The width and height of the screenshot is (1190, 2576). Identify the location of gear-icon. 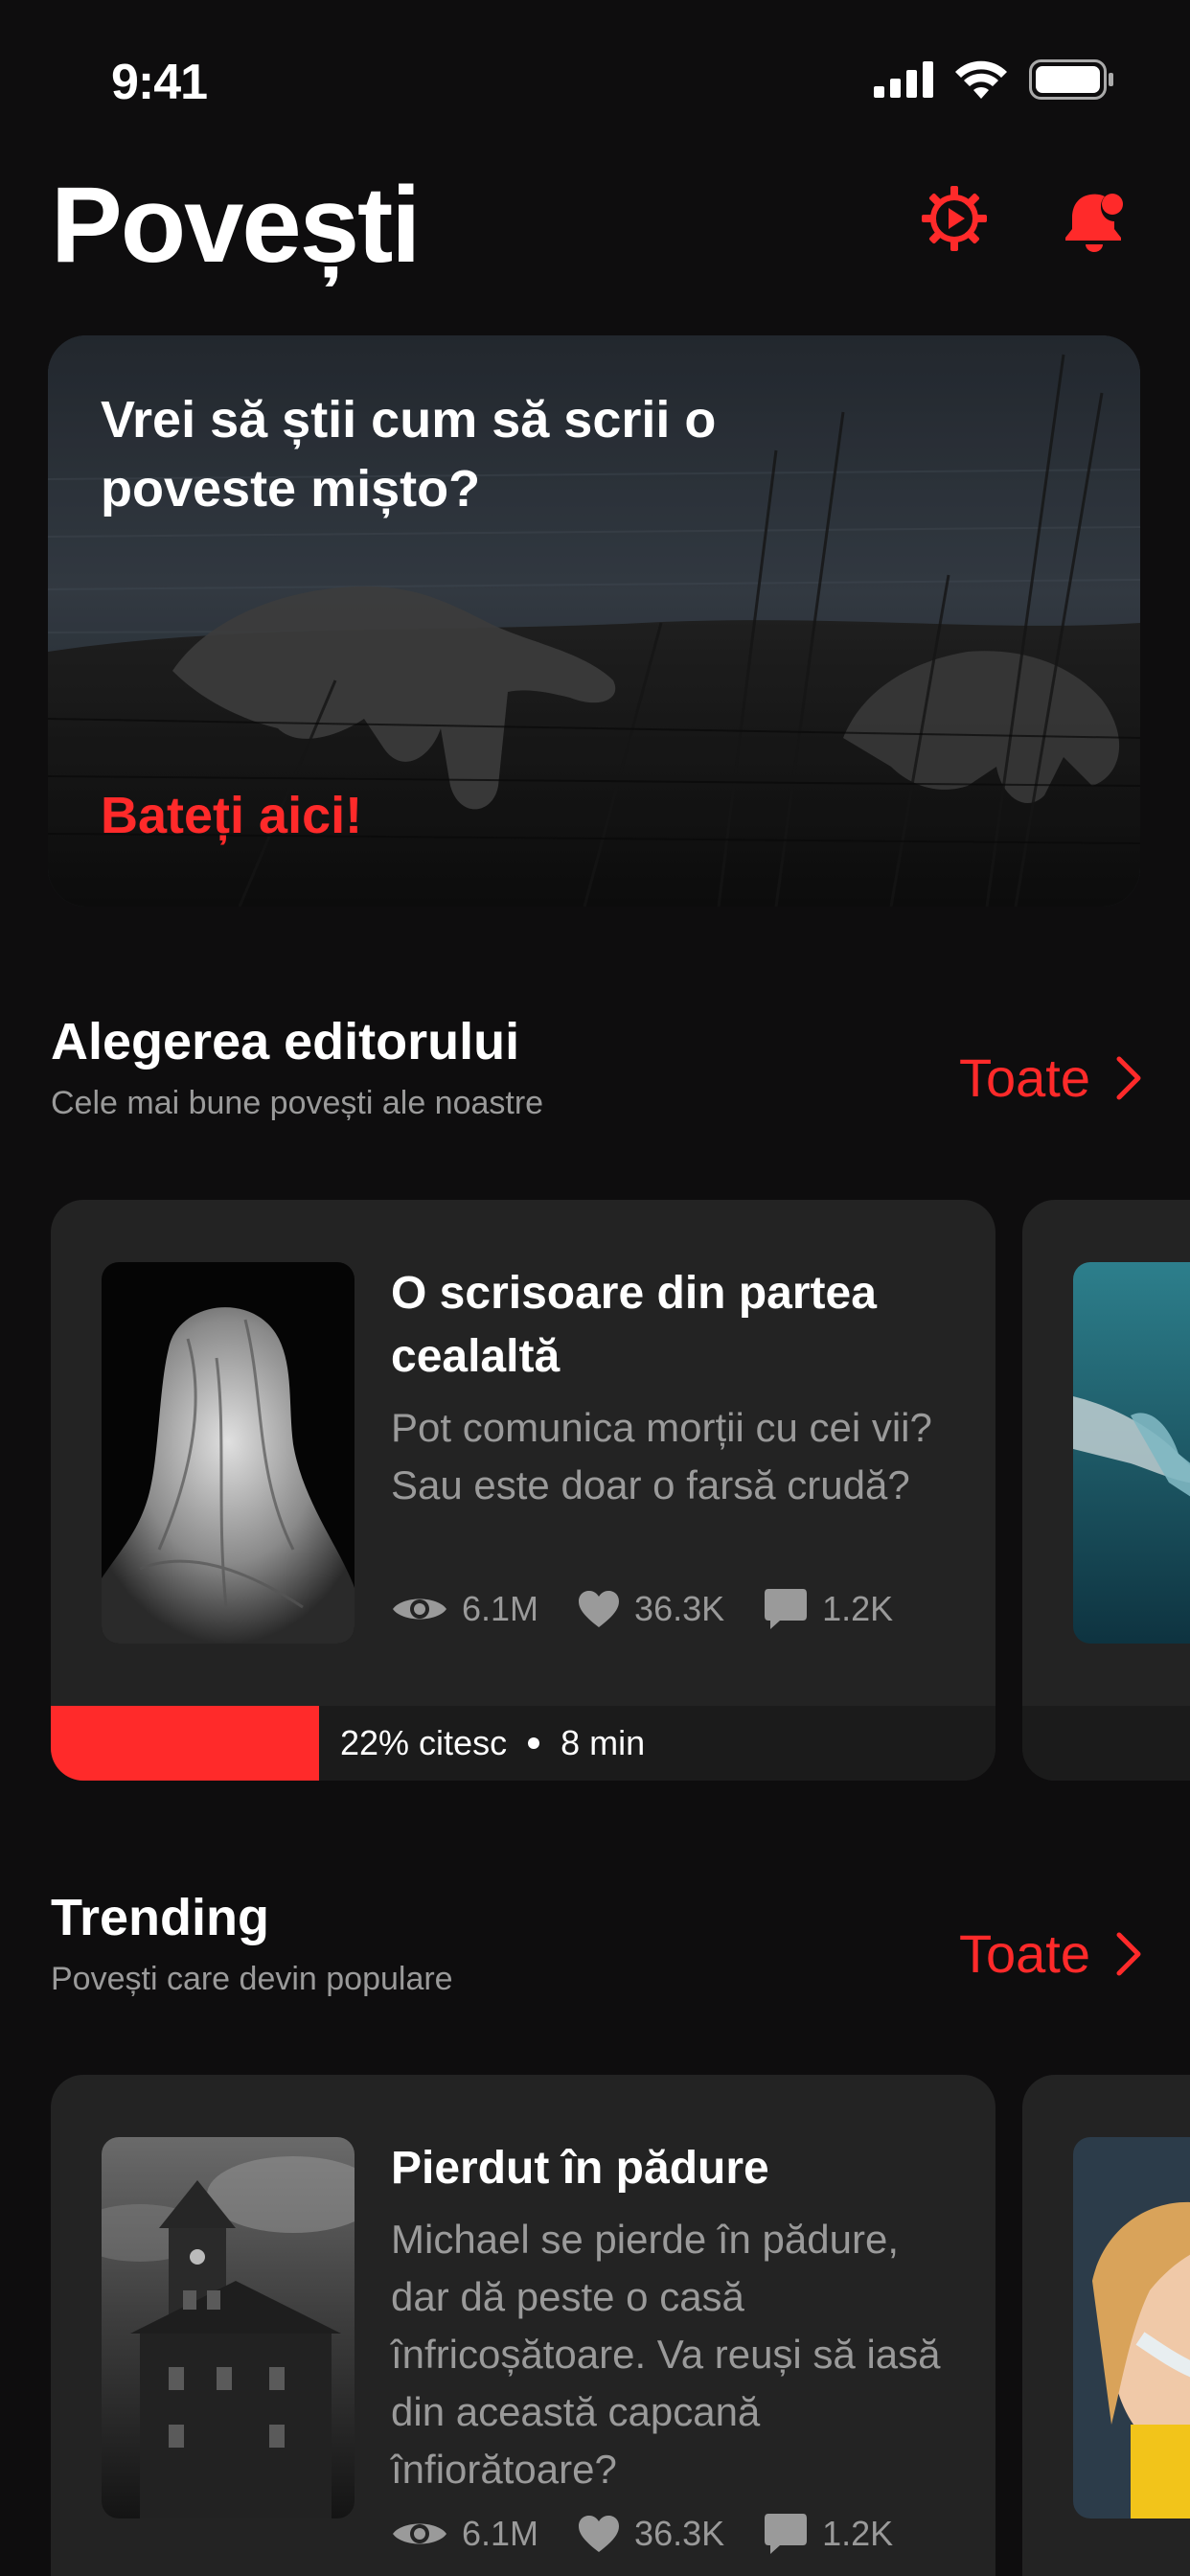
(955, 218).